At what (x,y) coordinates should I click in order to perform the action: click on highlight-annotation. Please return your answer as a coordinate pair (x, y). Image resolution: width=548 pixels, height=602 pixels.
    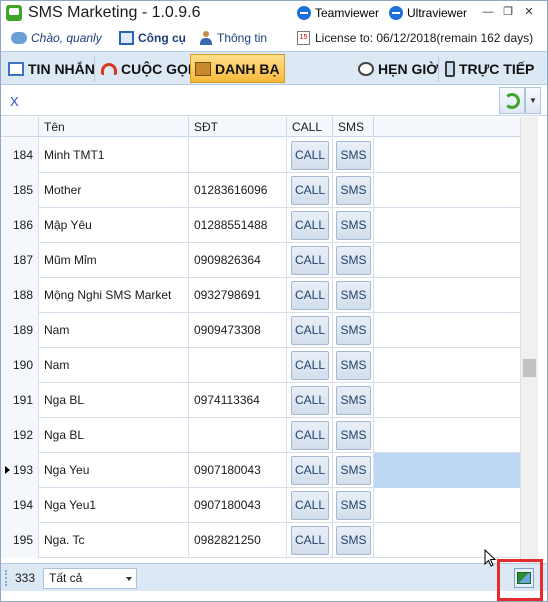
    Looking at the image, I should click on (520, 580).